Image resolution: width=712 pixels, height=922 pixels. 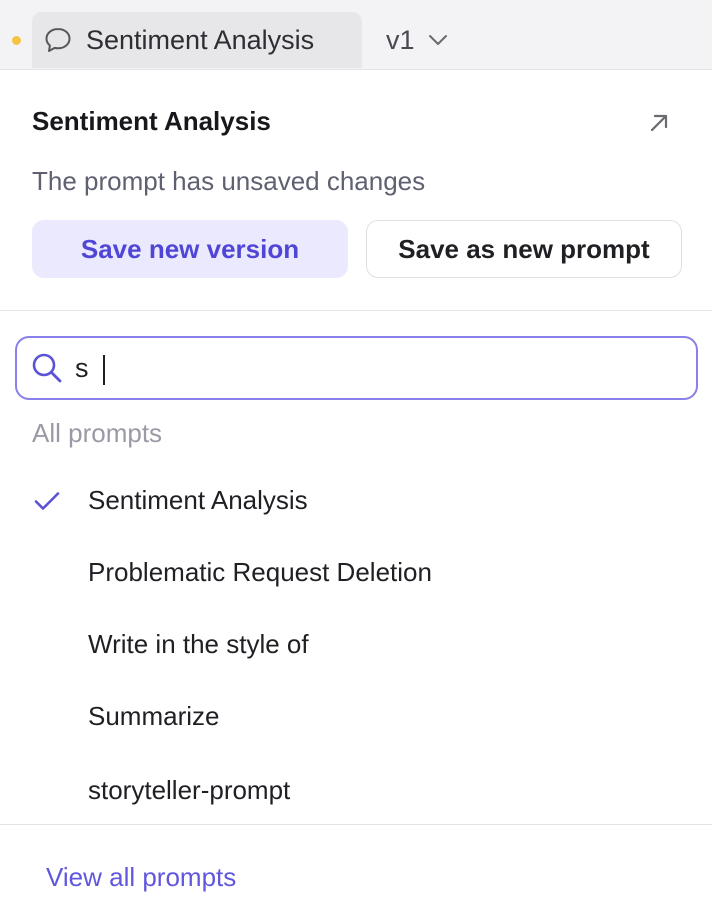 What do you see at coordinates (356, 716) in the screenshot?
I see `prompt-item-summarize: Summarize` at bounding box center [356, 716].